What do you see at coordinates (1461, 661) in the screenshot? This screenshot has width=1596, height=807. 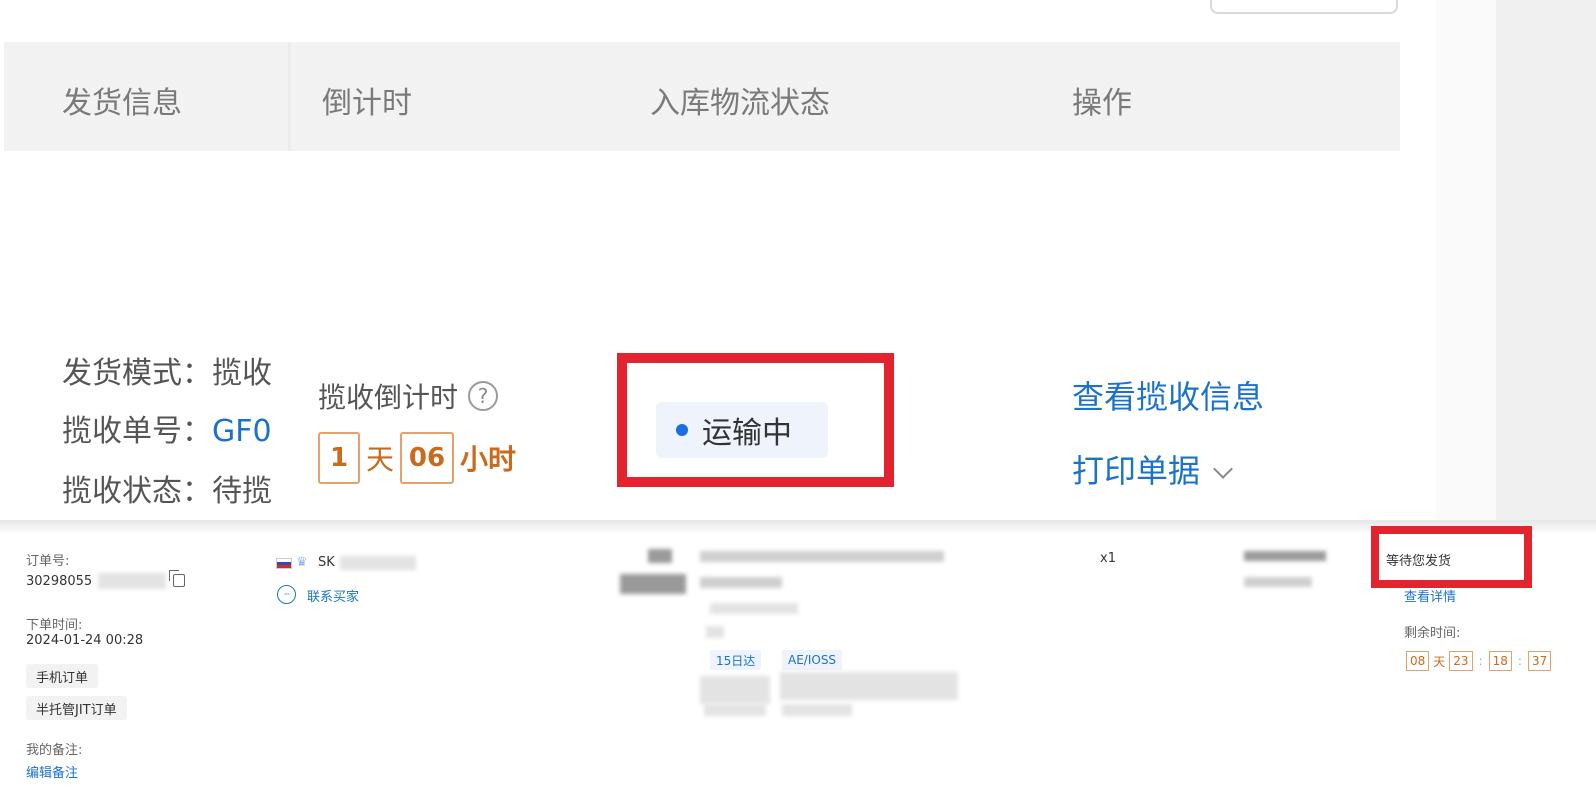 I see `remaining-hours: 23` at bounding box center [1461, 661].